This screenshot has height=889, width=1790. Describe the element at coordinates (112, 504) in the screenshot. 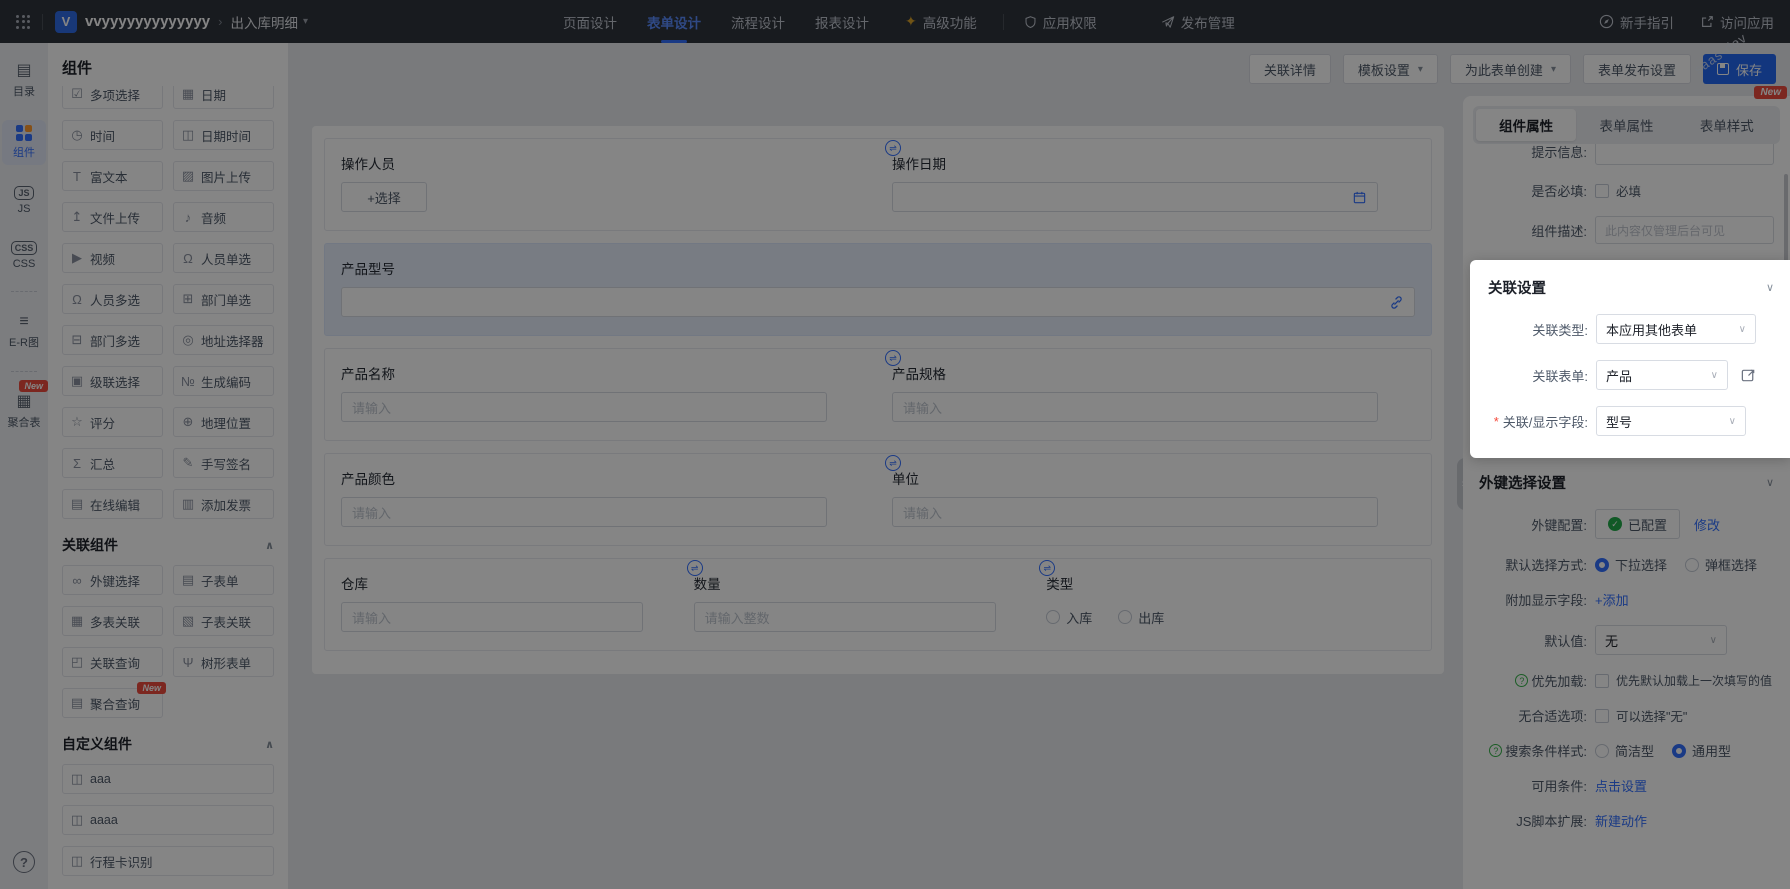

I see `component-item: ▤ 在线编辑` at that location.